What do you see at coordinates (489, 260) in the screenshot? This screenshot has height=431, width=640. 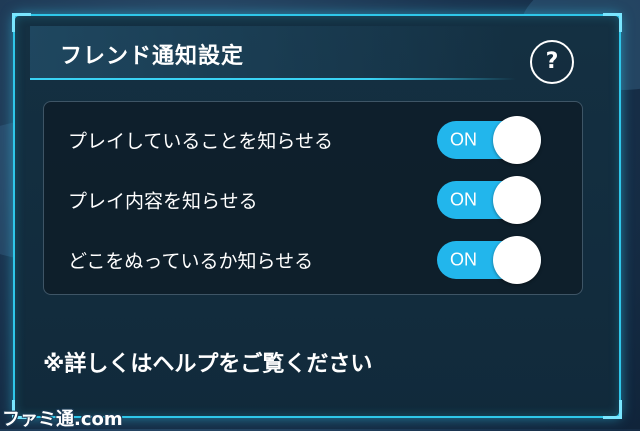 I see `toggle-switch-painting-location: ON` at bounding box center [489, 260].